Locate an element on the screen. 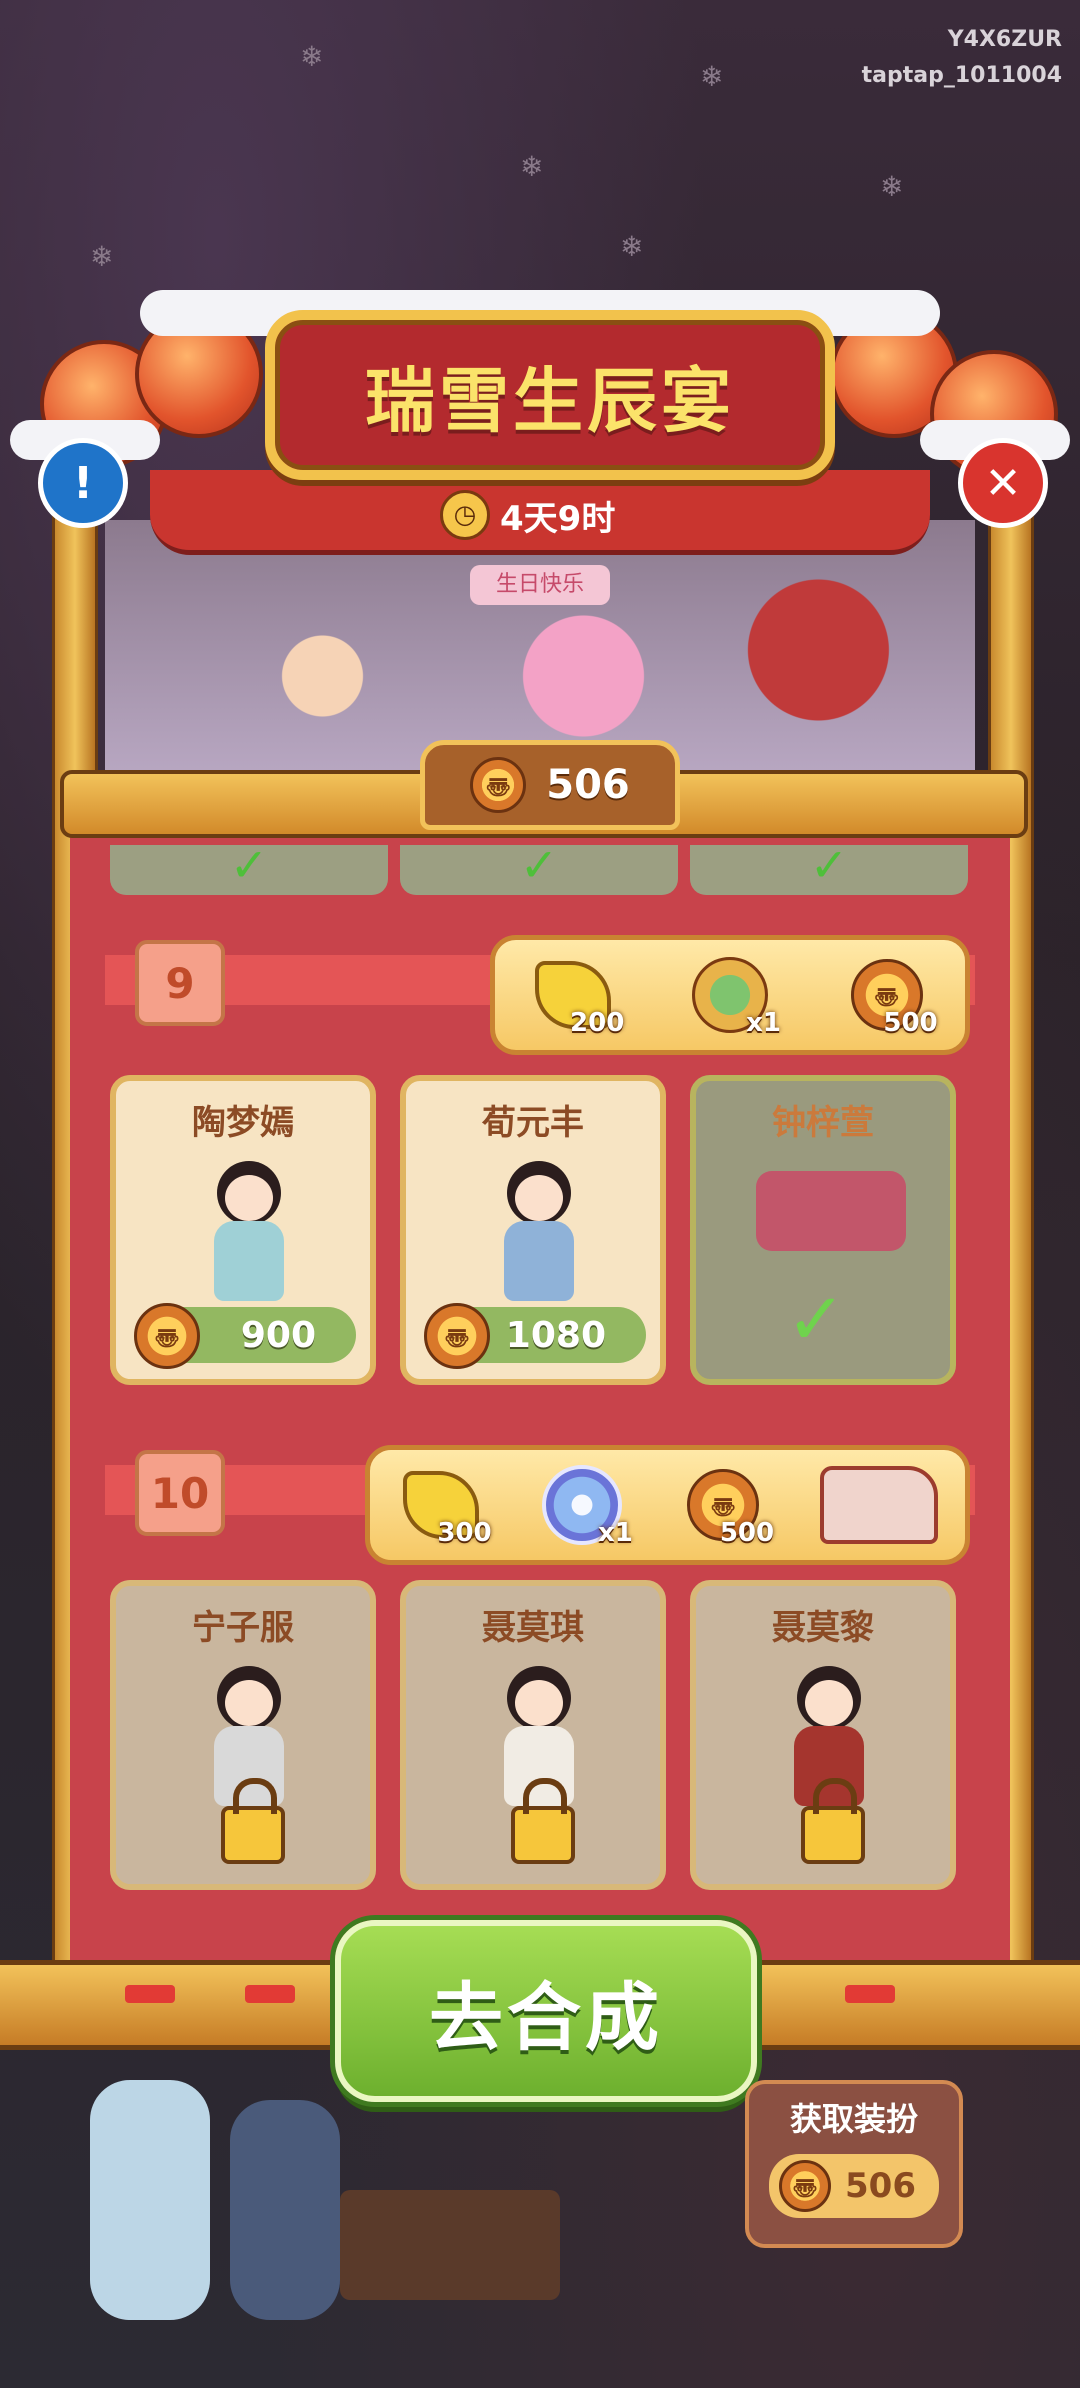 Image resolution: width=1080 pixels, height=2388 pixels. go-merge-button: 去合成 is located at coordinates (546, 2011).